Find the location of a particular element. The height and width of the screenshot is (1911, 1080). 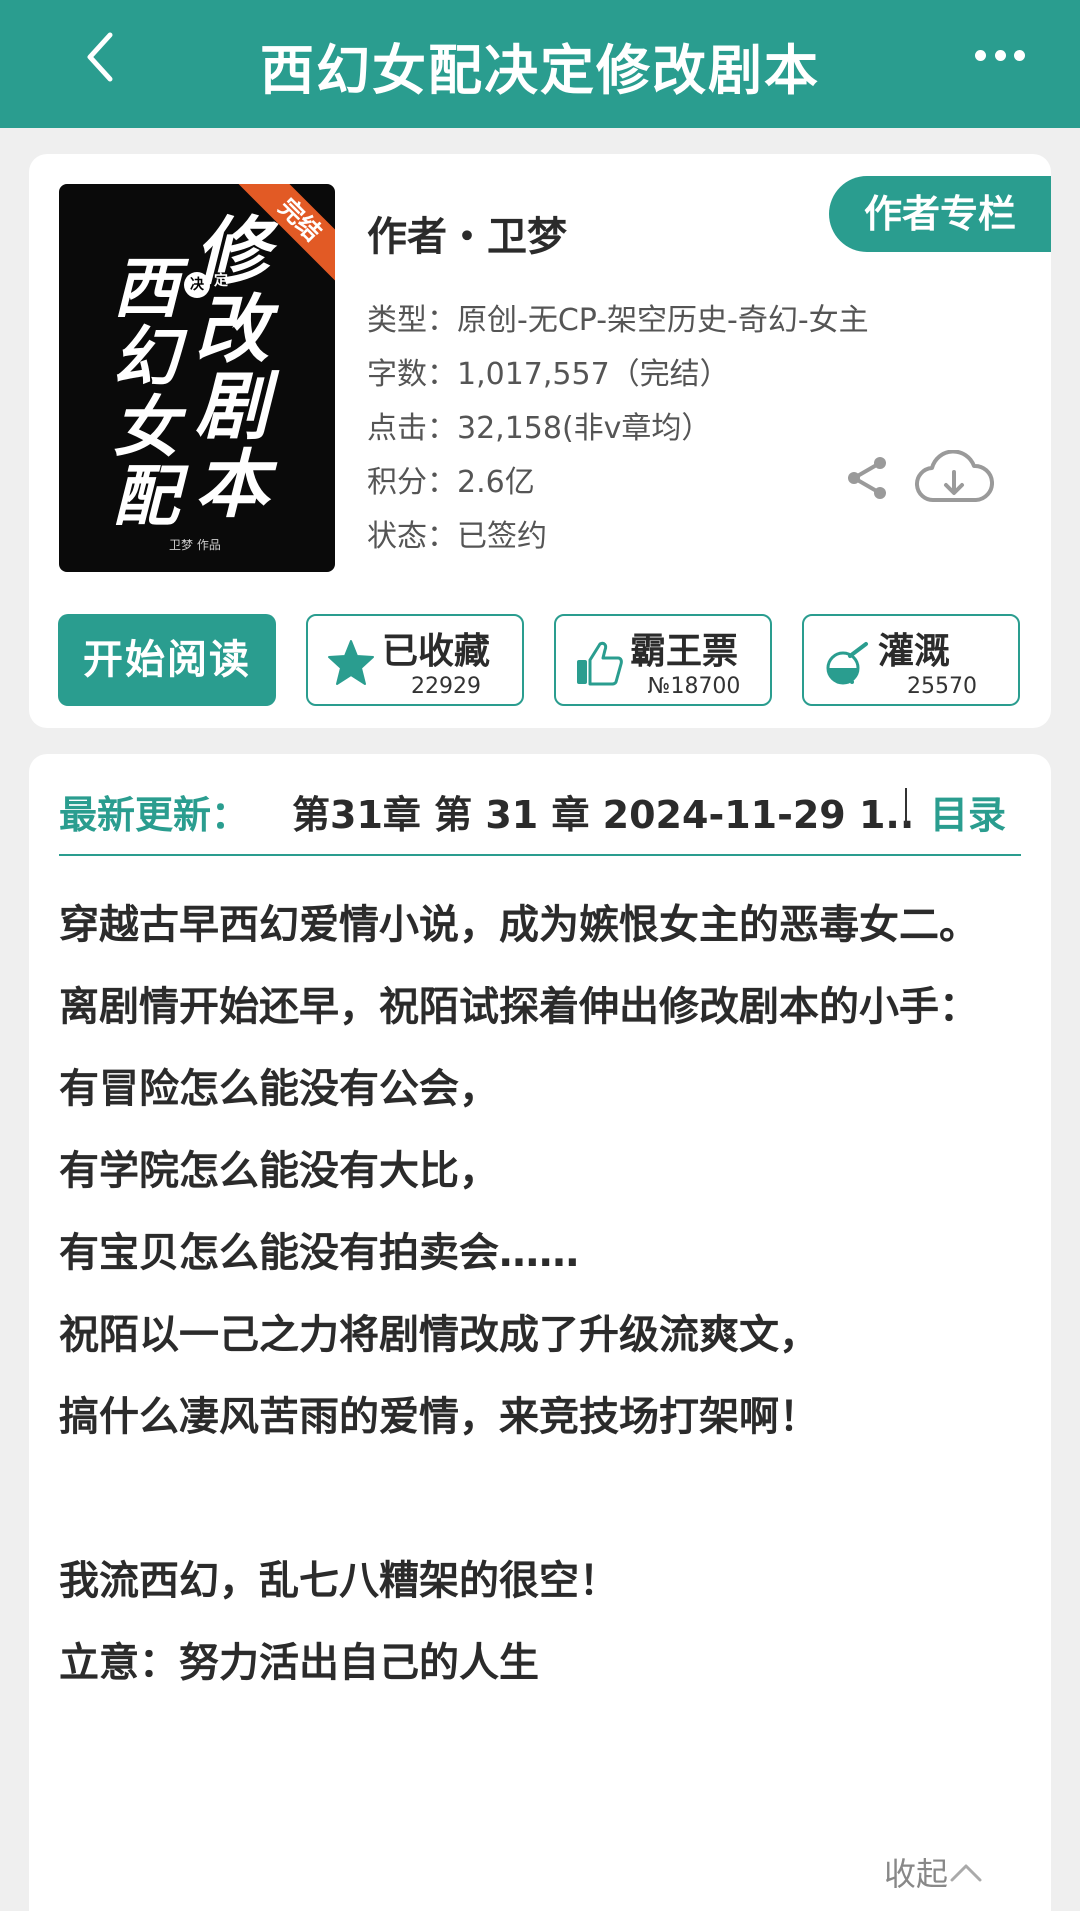

section-divider is located at coordinates (540, 855).